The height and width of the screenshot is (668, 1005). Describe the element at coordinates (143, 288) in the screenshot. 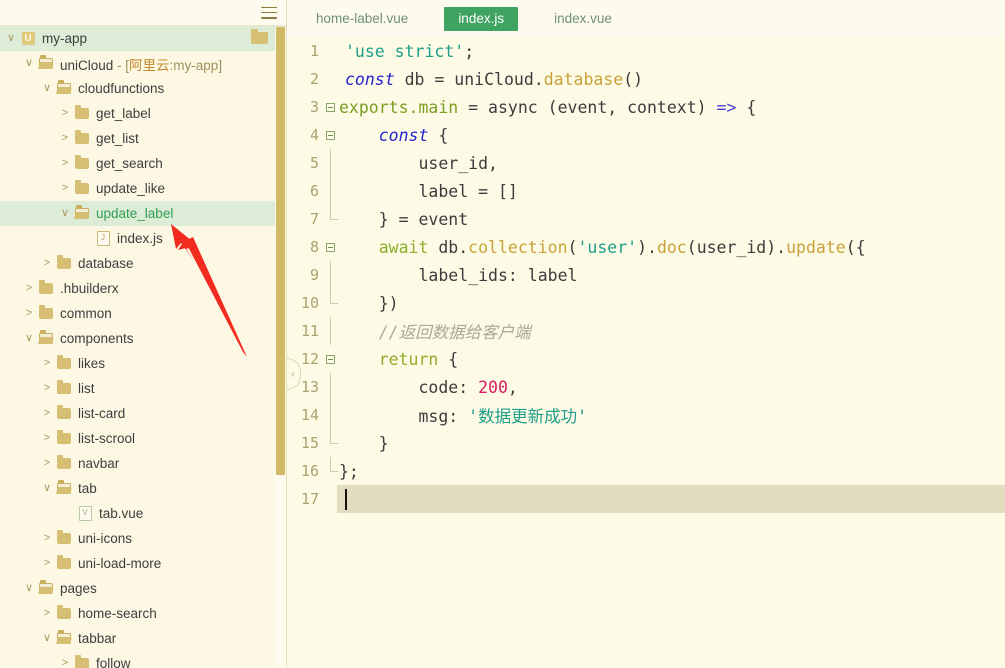

I see `tree-item-hbuilderx: > .hbuilderx` at that location.